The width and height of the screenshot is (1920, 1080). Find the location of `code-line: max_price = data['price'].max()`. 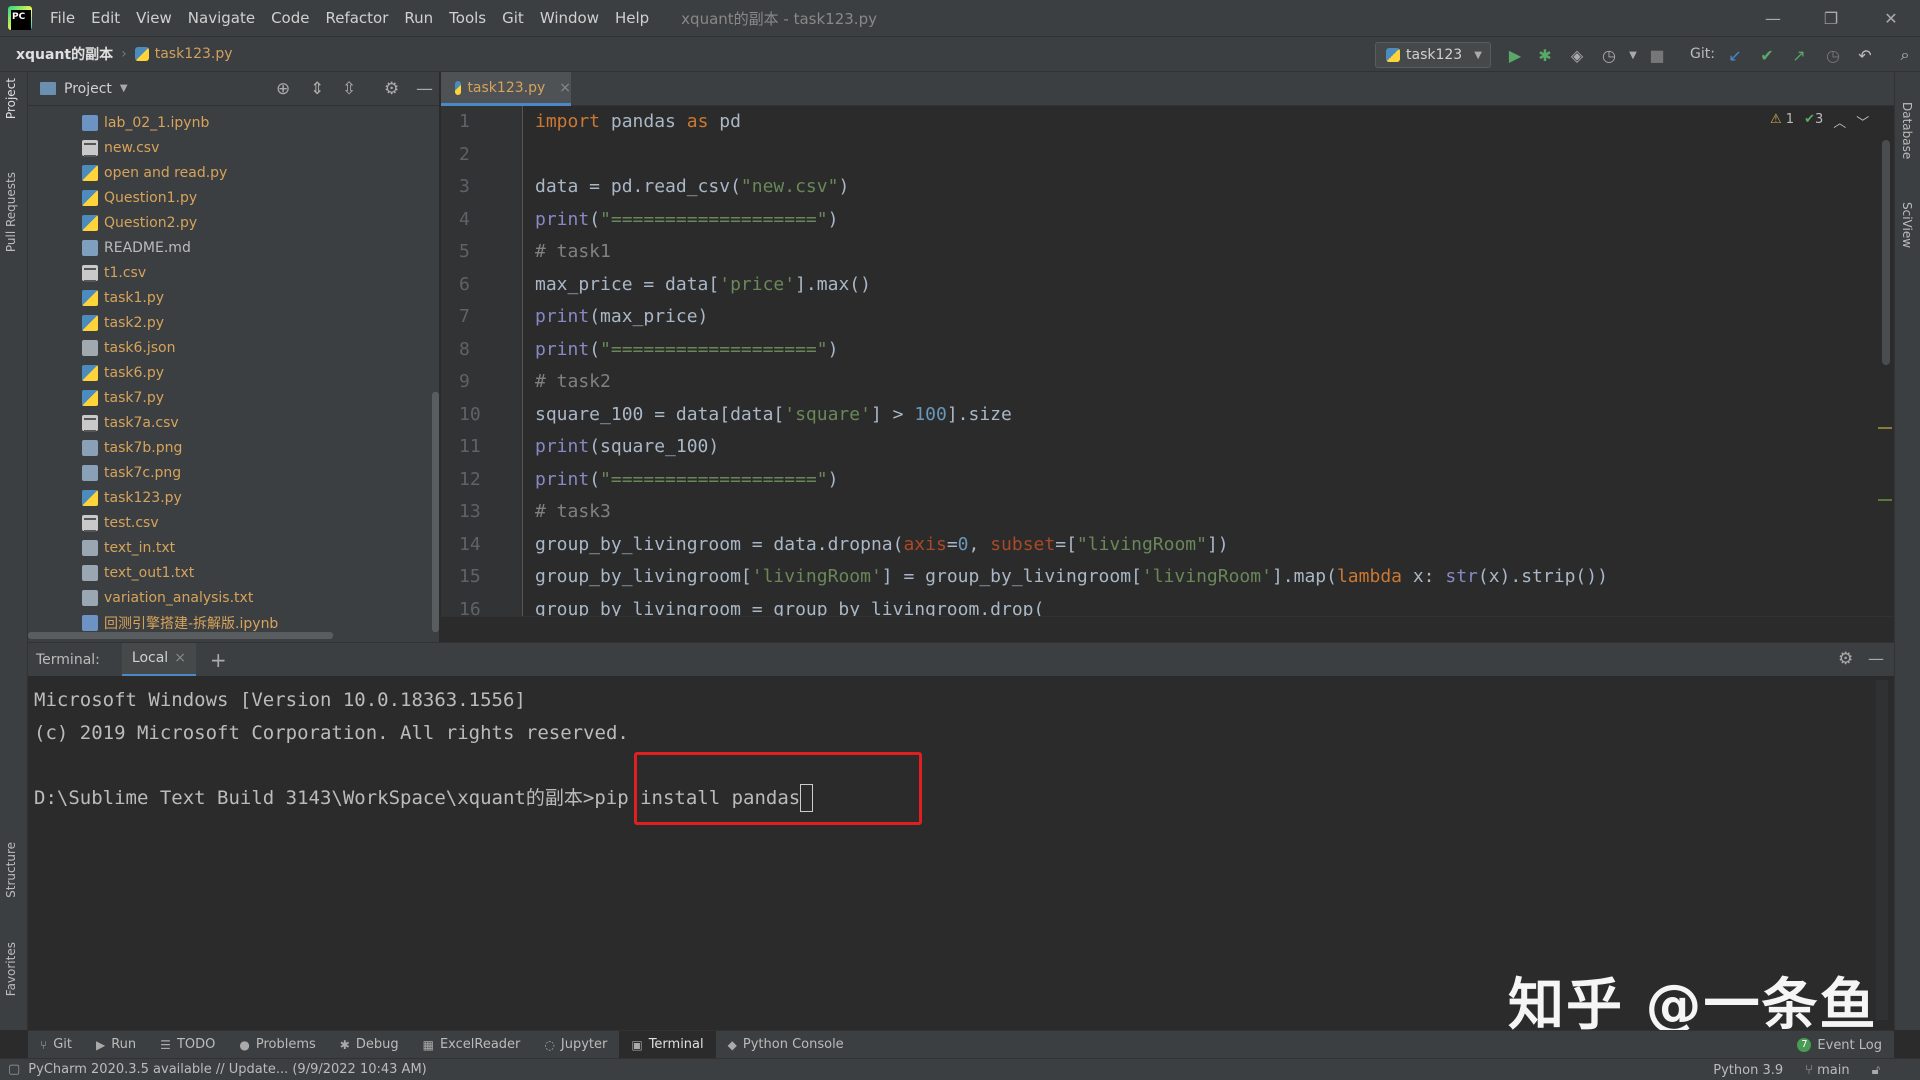

code-line: max_price = data['price'].max() is located at coordinates (1214, 285).